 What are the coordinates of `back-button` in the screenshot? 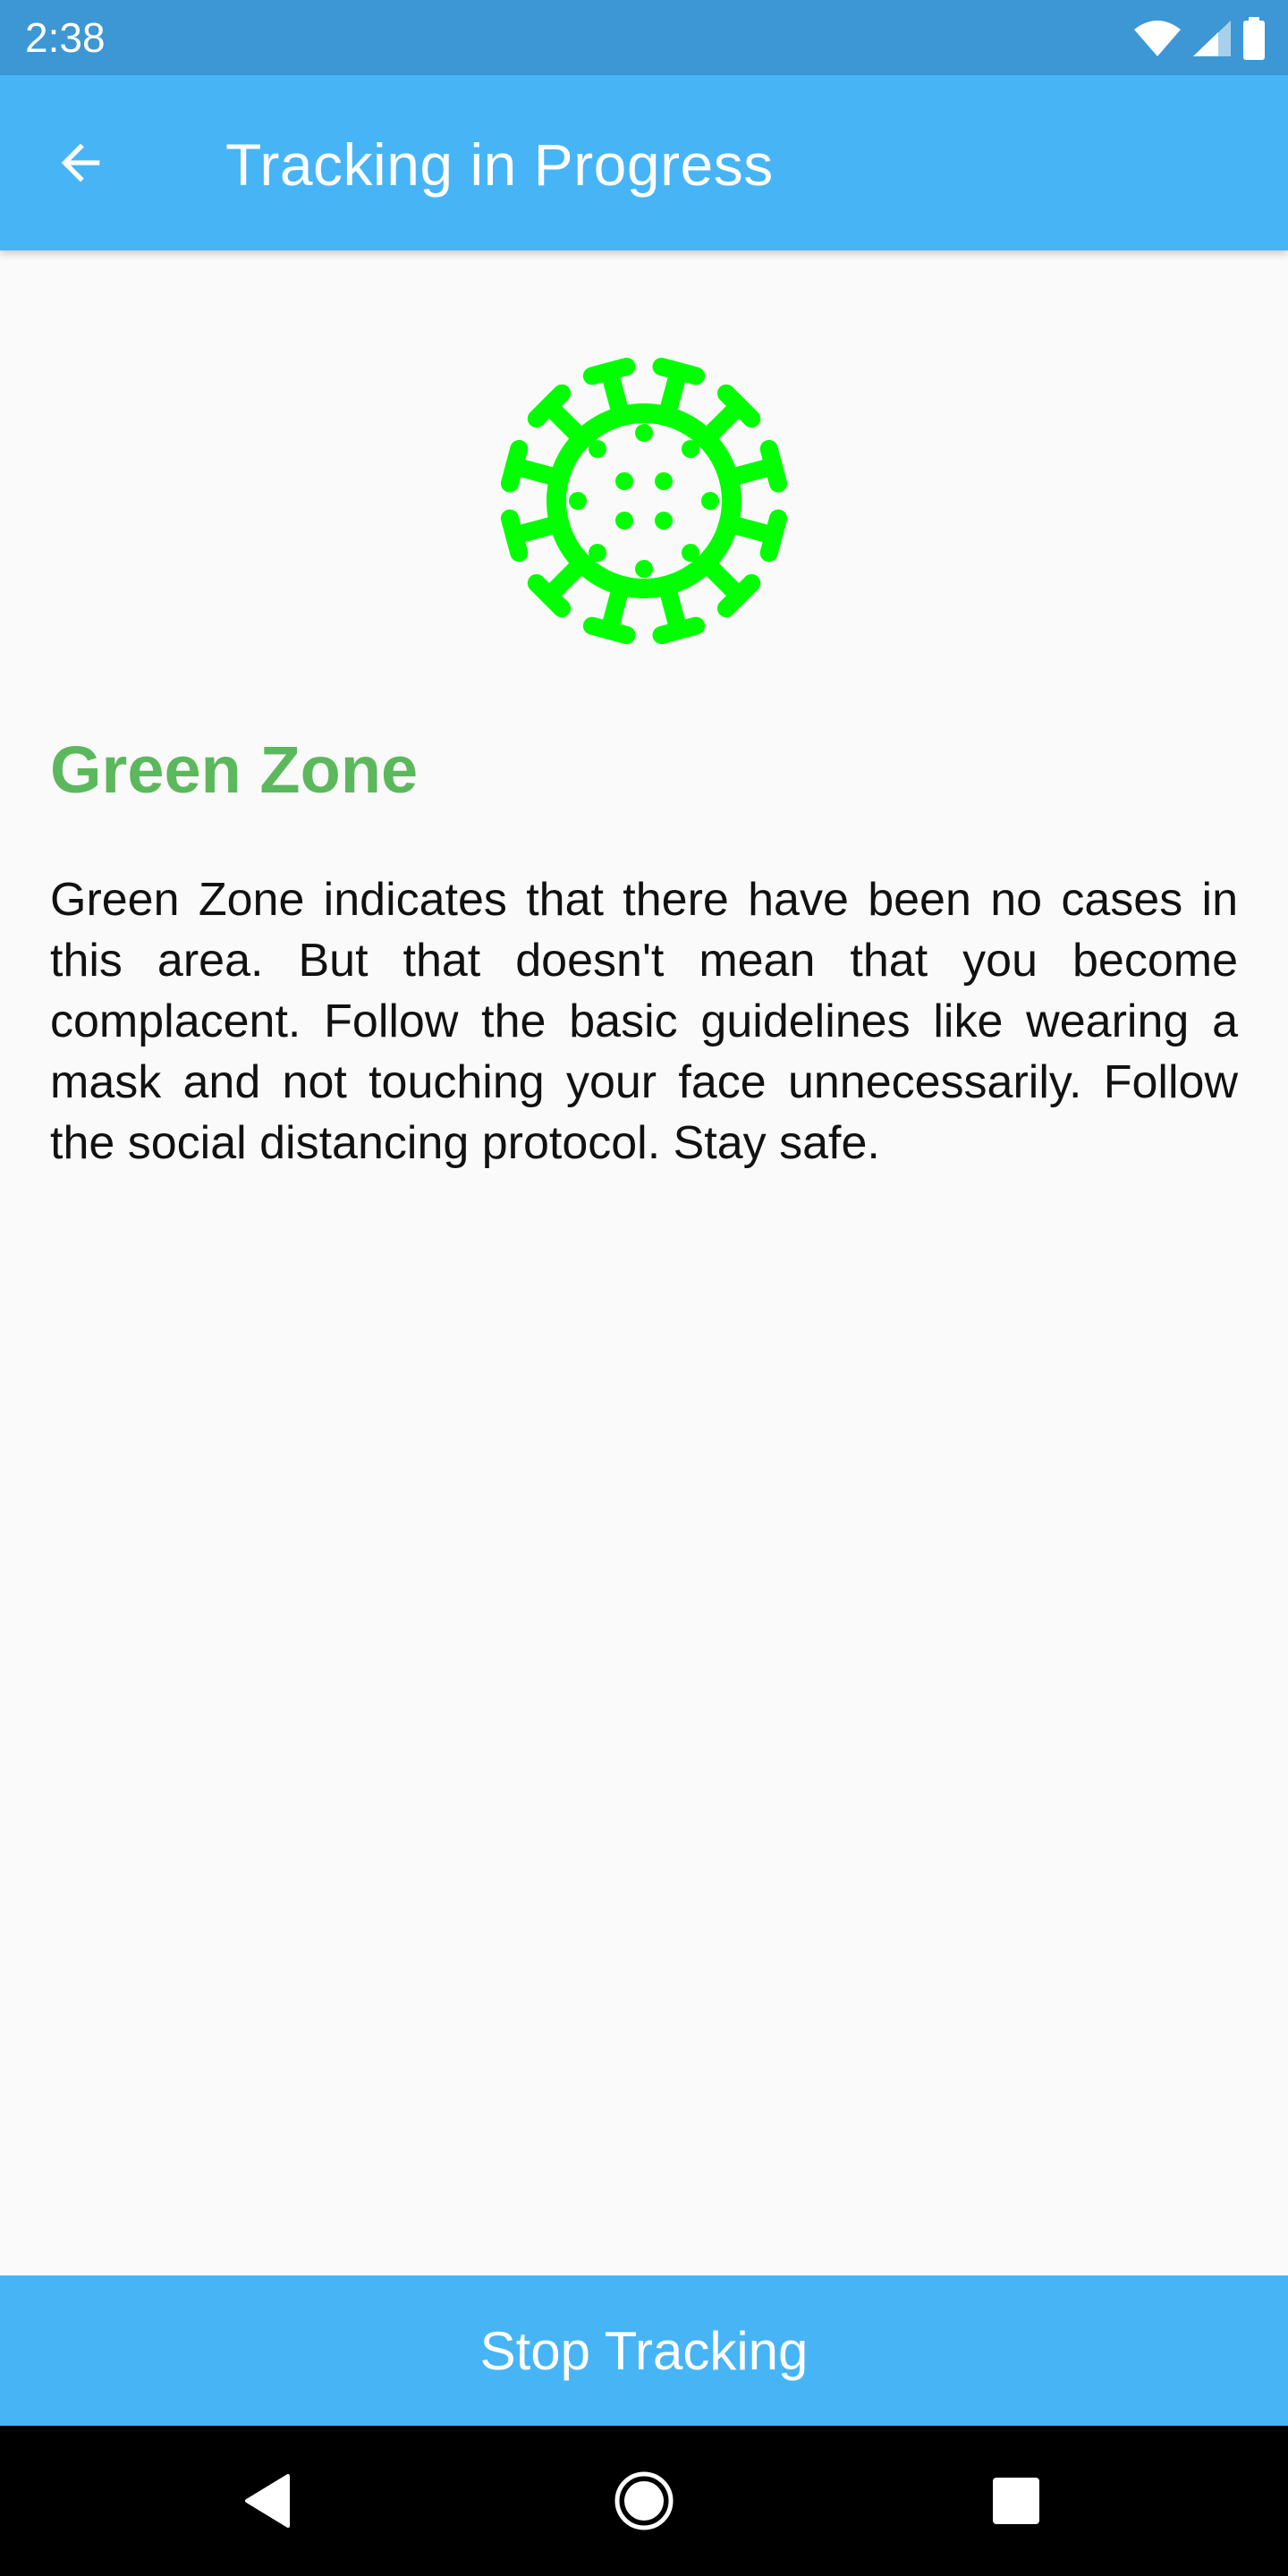 It's located at (80, 163).